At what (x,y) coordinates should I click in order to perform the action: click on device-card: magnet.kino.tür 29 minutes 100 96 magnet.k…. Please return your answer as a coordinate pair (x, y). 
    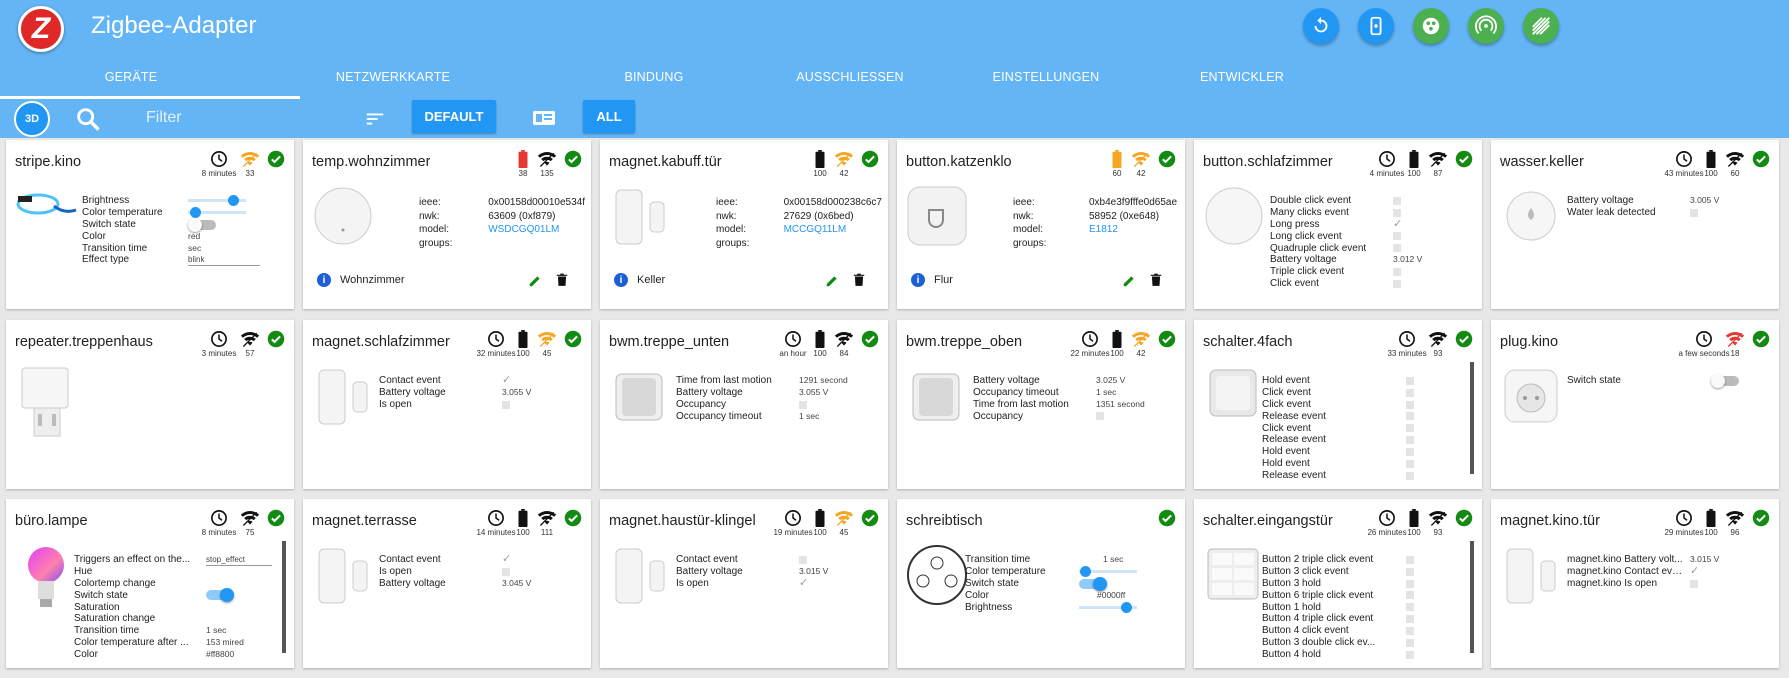
    Looking at the image, I should click on (1635, 583).